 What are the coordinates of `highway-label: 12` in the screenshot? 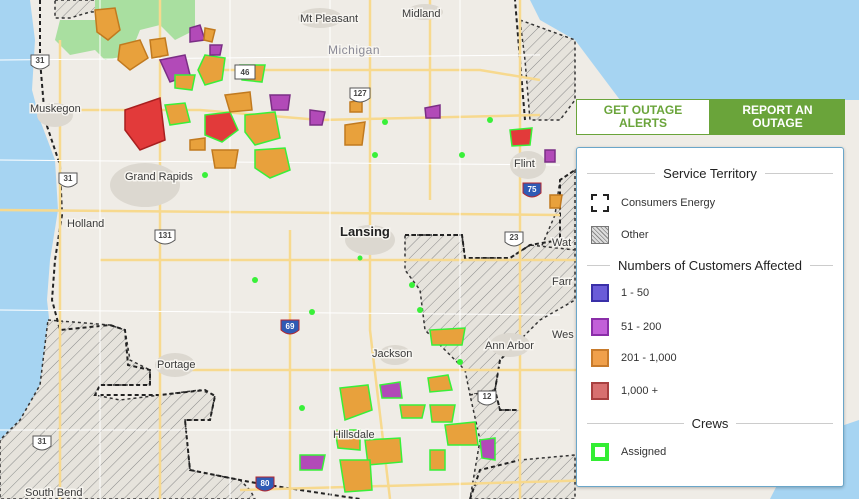 It's located at (487, 396).